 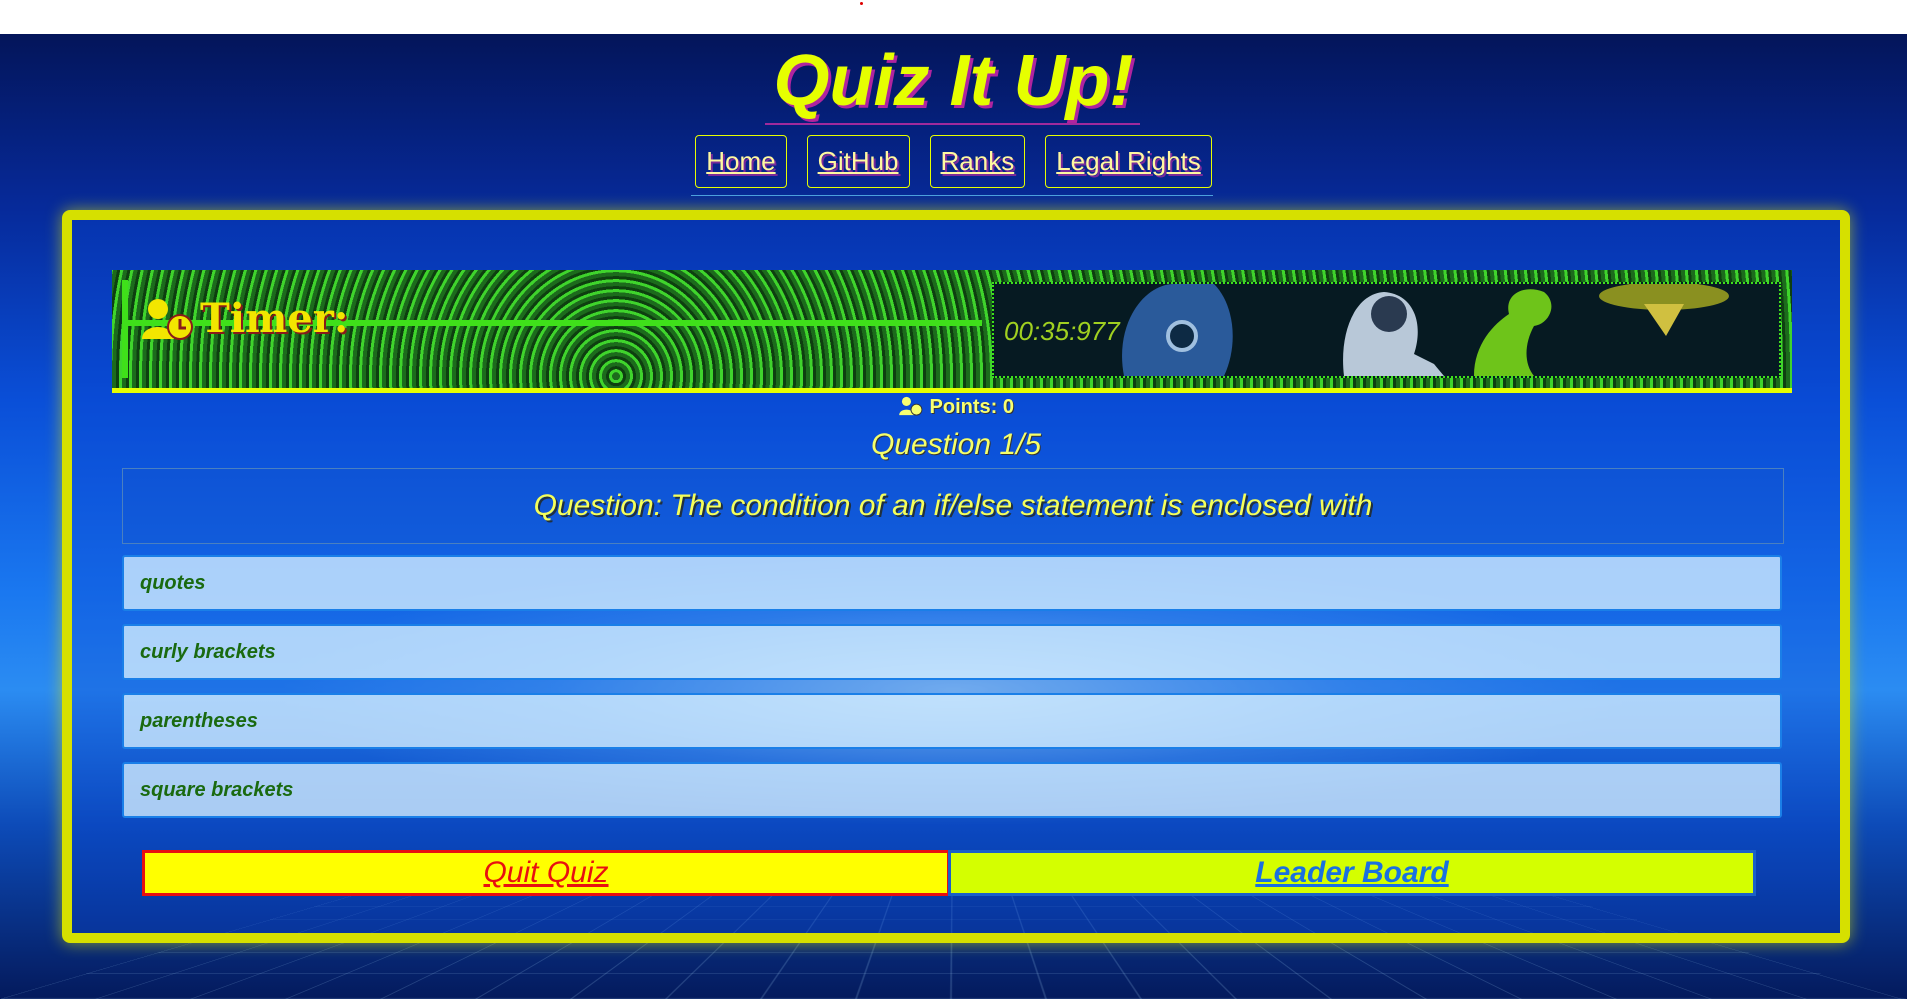 What do you see at coordinates (977, 161) in the screenshot?
I see `nav-link-ranks: Ranks` at bounding box center [977, 161].